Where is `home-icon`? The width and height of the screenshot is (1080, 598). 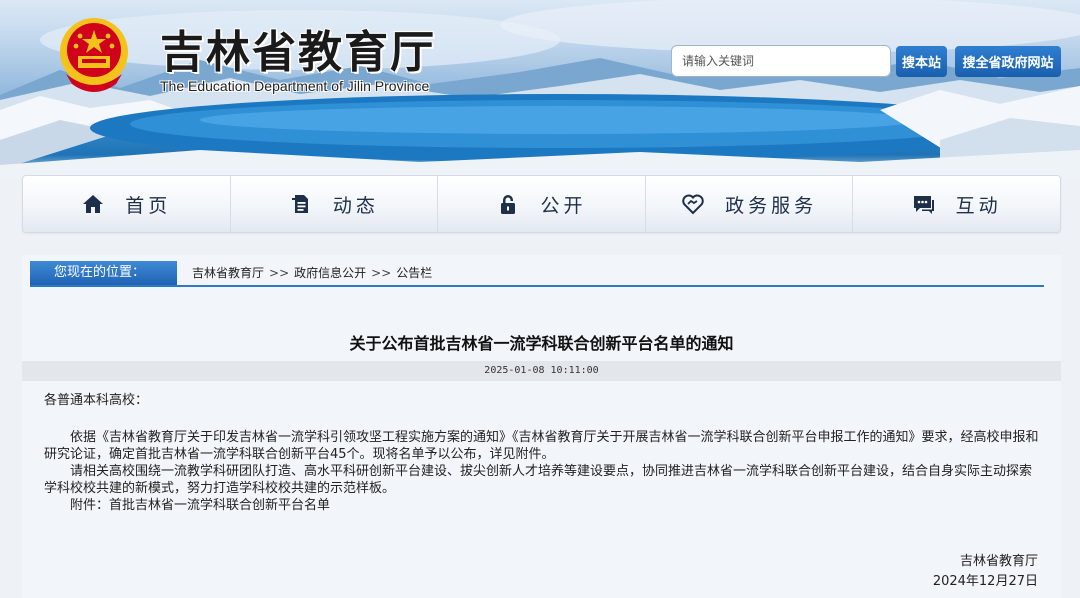
home-icon is located at coordinates (93, 204).